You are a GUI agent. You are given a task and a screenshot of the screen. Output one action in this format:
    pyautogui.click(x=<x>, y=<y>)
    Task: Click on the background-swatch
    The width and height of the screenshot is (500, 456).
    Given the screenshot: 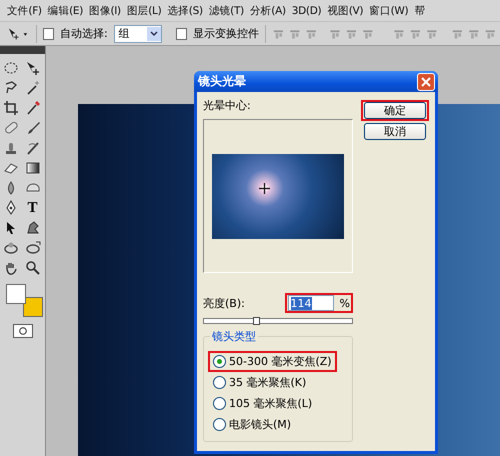 What is the action you would take?
    pyautogui.click(x=32, y=307)
    